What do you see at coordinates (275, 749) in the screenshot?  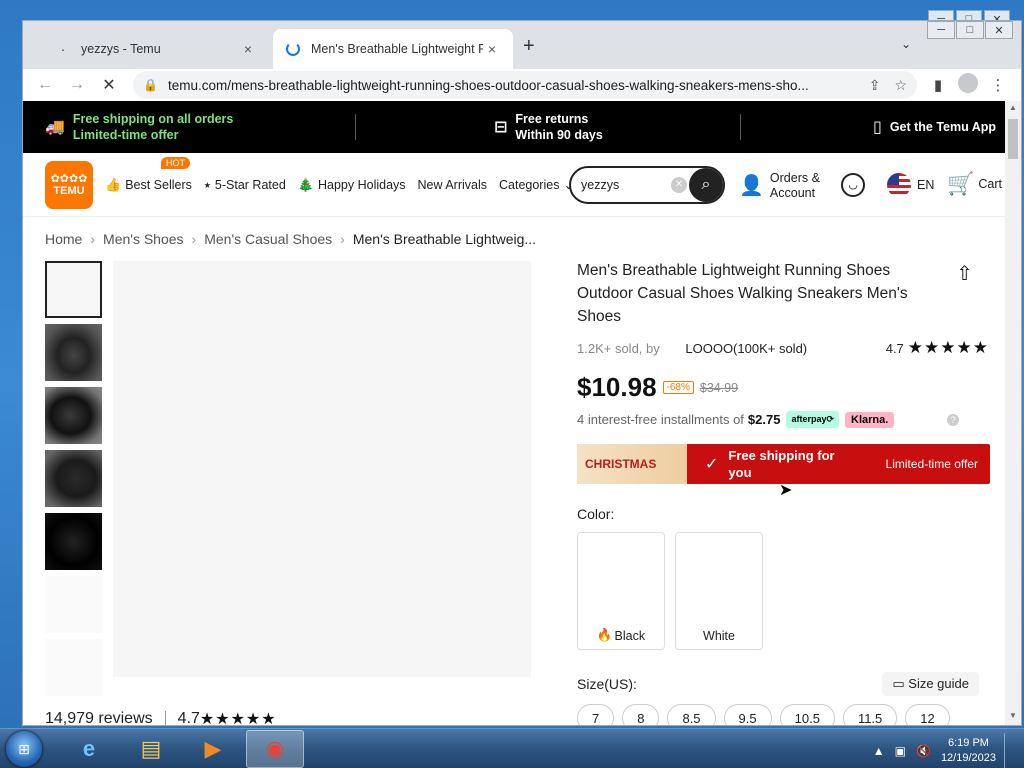 I see `chrome-icon: ◉` at bounding box center [275, 749].